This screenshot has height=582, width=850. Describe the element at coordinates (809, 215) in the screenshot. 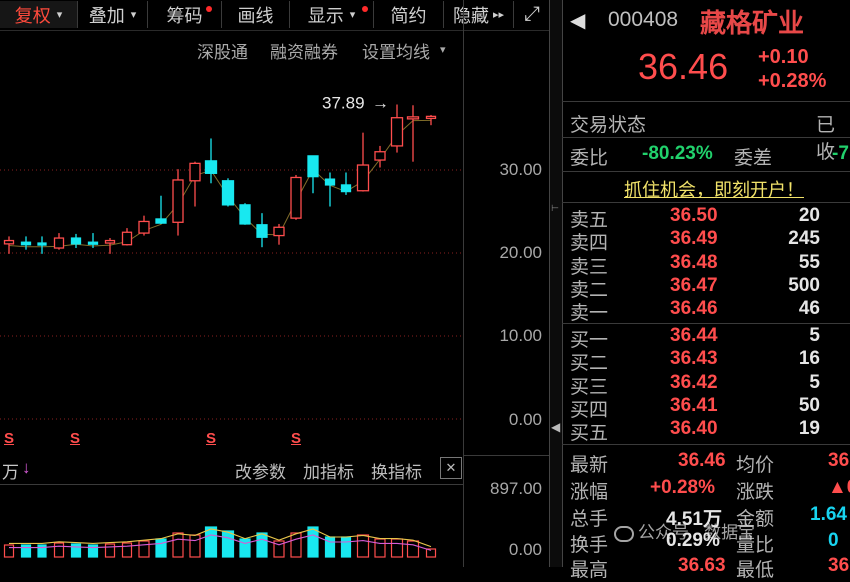

I see `level-volume: 20` at that location.